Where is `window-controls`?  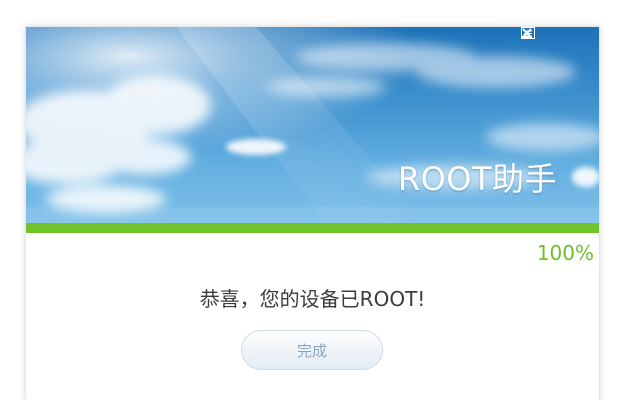
window-controls is located at coordinates (560, 37).